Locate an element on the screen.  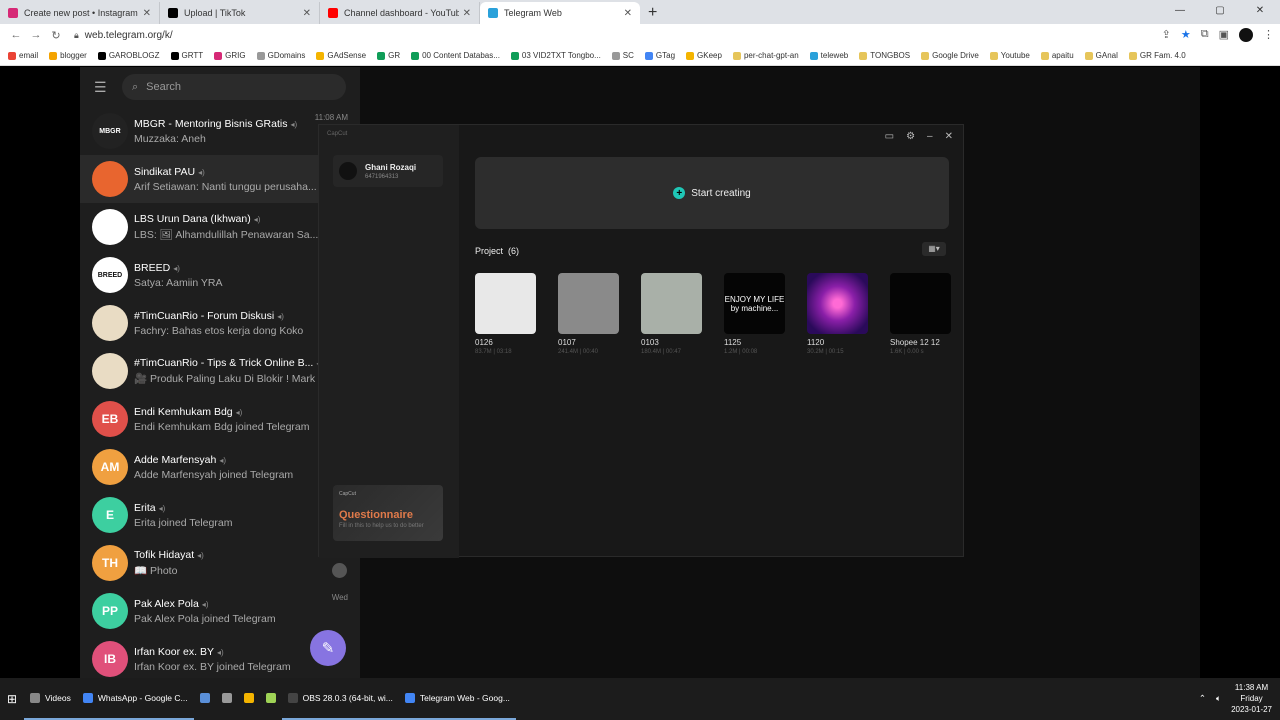
back-icon: ← is located at coordinates (16, 35).